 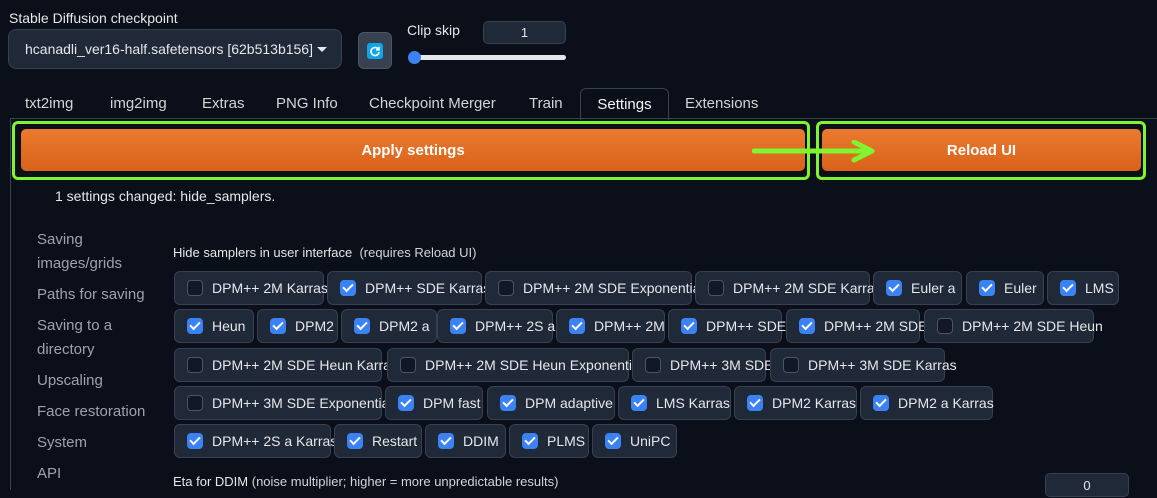 I want to click on arrow-right-icon, so click(x=813, y=151).